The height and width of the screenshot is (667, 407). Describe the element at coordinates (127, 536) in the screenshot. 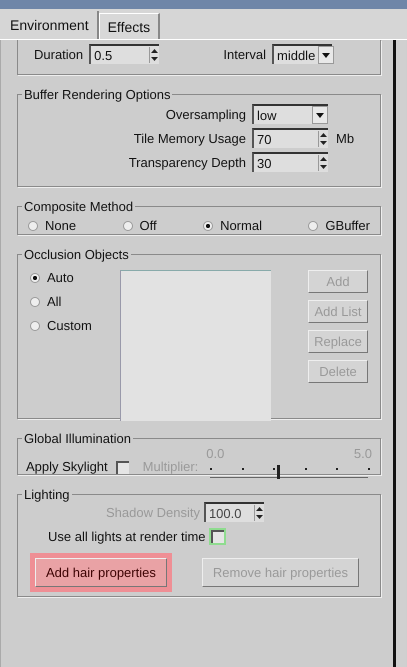

I see `checkbox-label: Use all lights at render time` at that location.